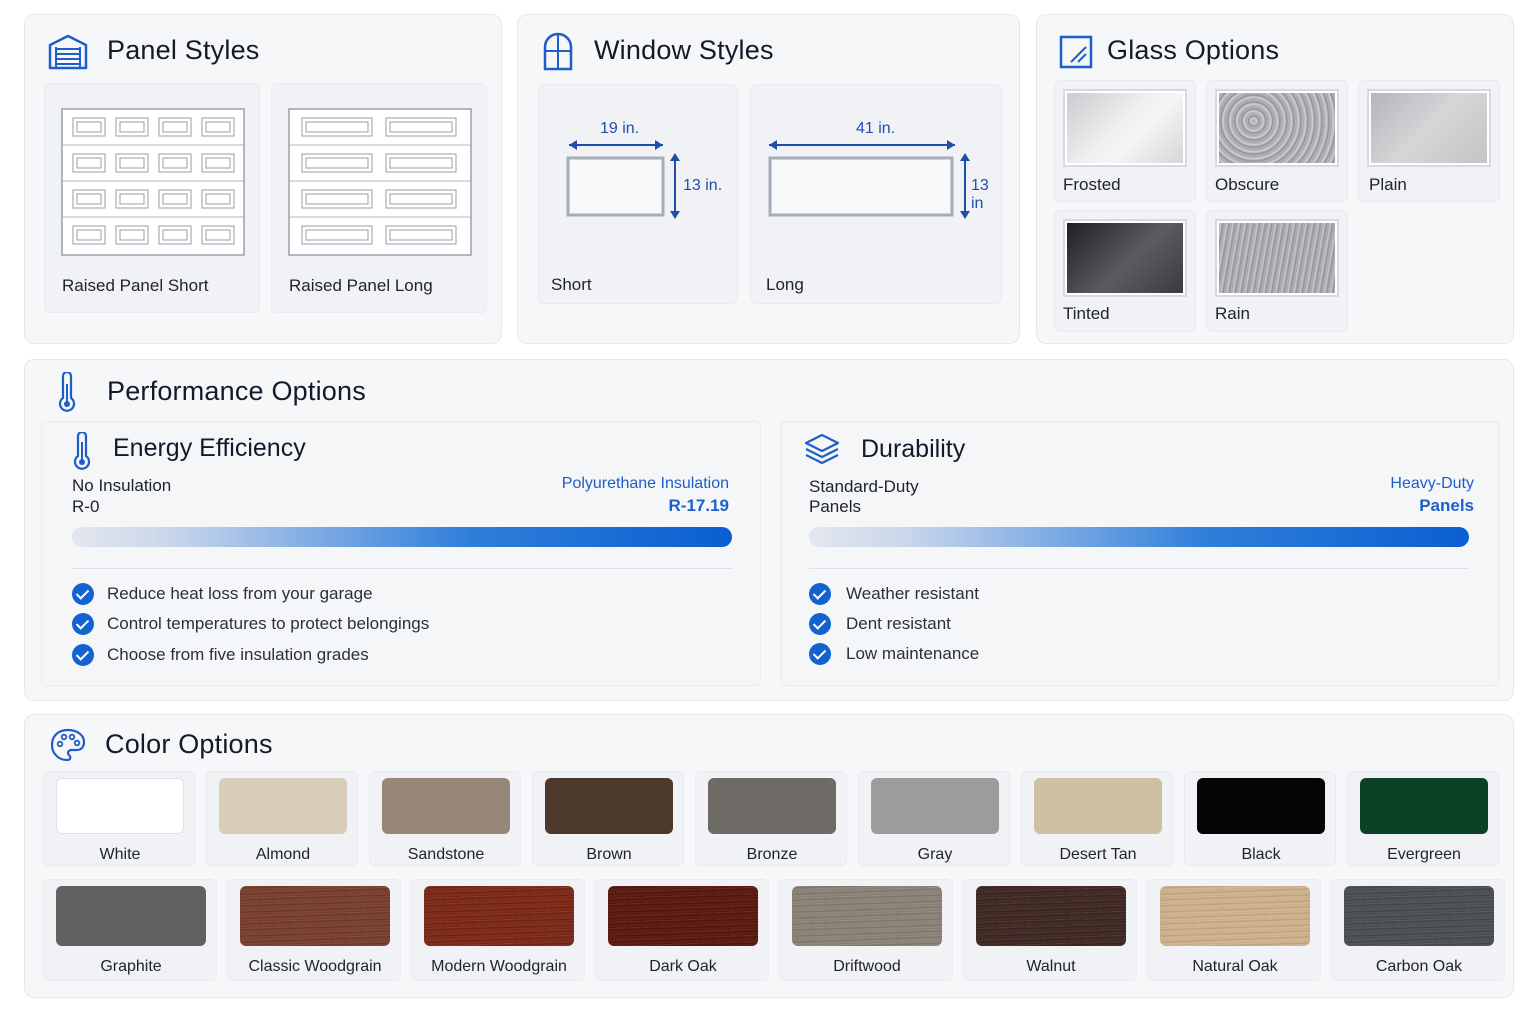 This screenshot has height=1024, width=1536. What do you see at coordinates (1235, 966) in the screenshot?
I see `color-option-label: Natural Oak` at bounding box center [1235, 966].